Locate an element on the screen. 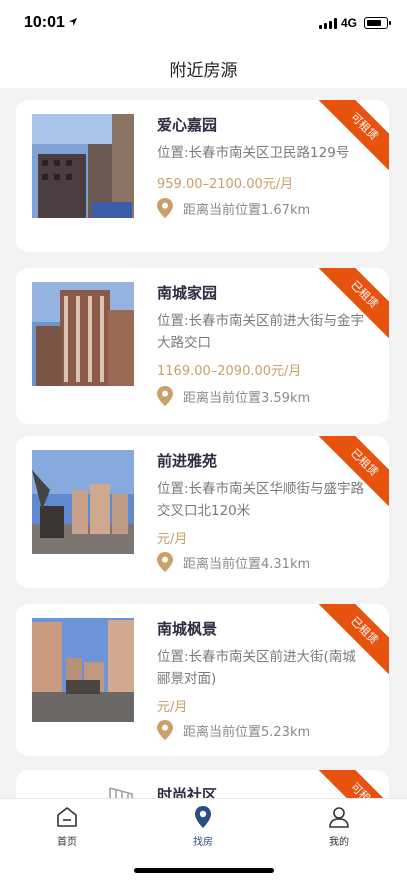 Image resolution: width=407 pixels, height=883 pixels. cellular-signal-icon is located at coordinates (328, 23).